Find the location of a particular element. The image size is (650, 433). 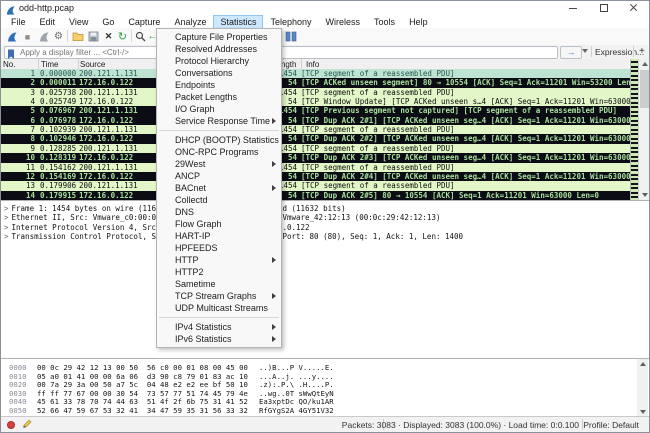

close-button is located at coordinates (634, 8).